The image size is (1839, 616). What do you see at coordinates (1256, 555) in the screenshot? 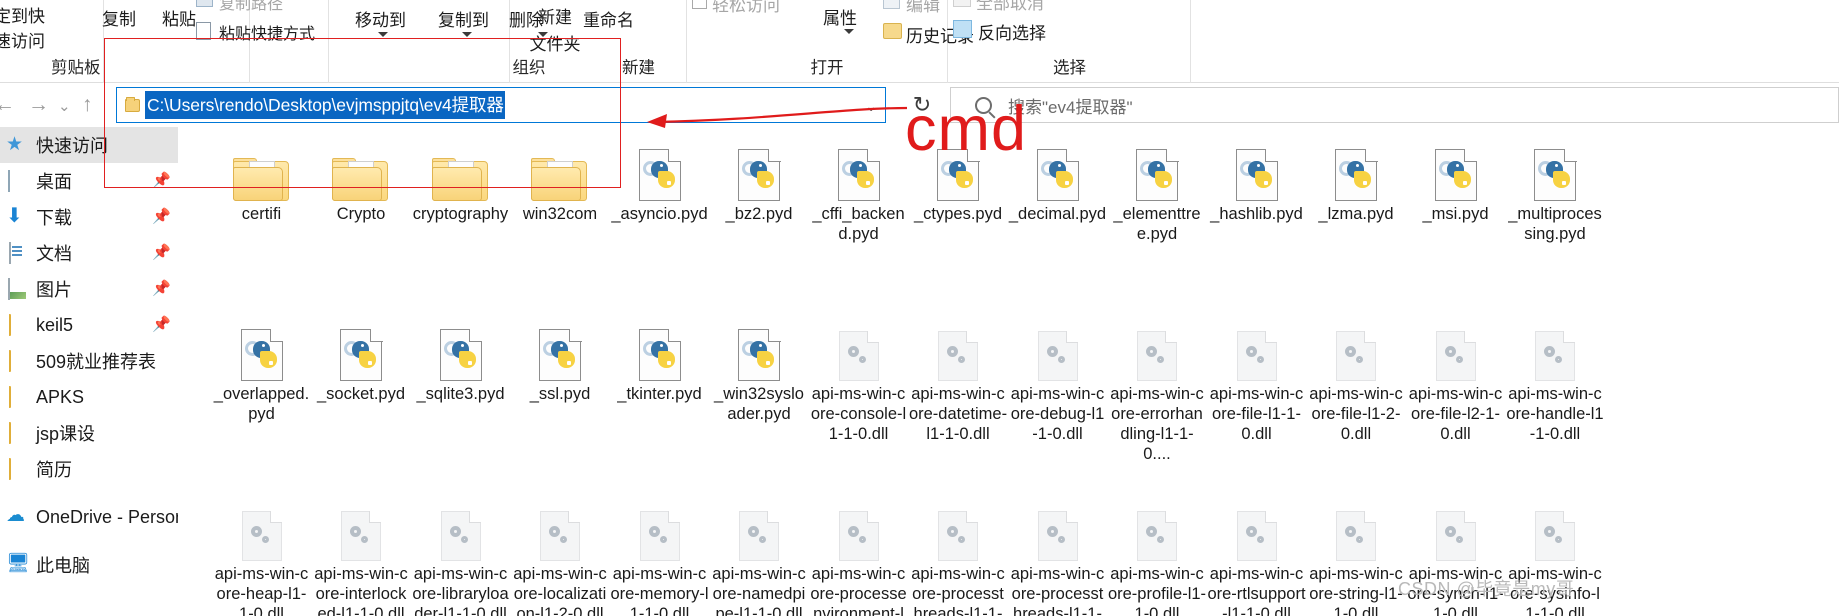
I see `file-item: api-ms-win-core-rtlsupport-l1-1-0.dll` at bounding box center [1256, 555].